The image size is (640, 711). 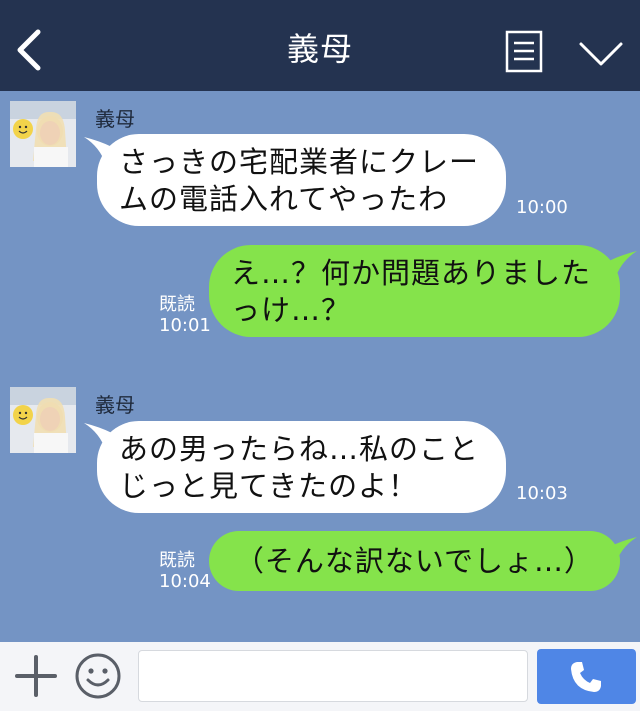 I want to click on message-line: さっきの宅配業者にクレー, so click(x=299, y=162).